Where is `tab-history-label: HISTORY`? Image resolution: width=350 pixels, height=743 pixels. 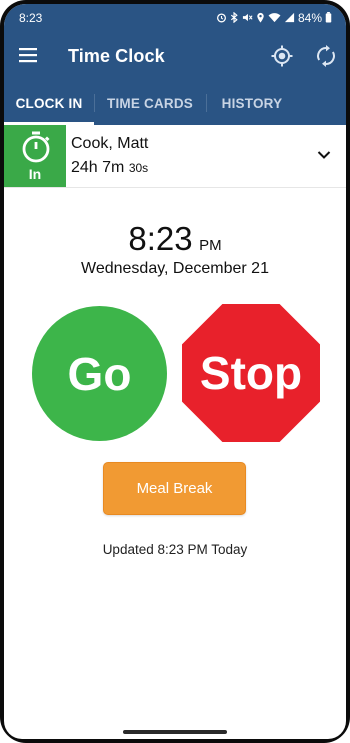 tab-history-label: HISTORY is located at coordinates (252, 103).